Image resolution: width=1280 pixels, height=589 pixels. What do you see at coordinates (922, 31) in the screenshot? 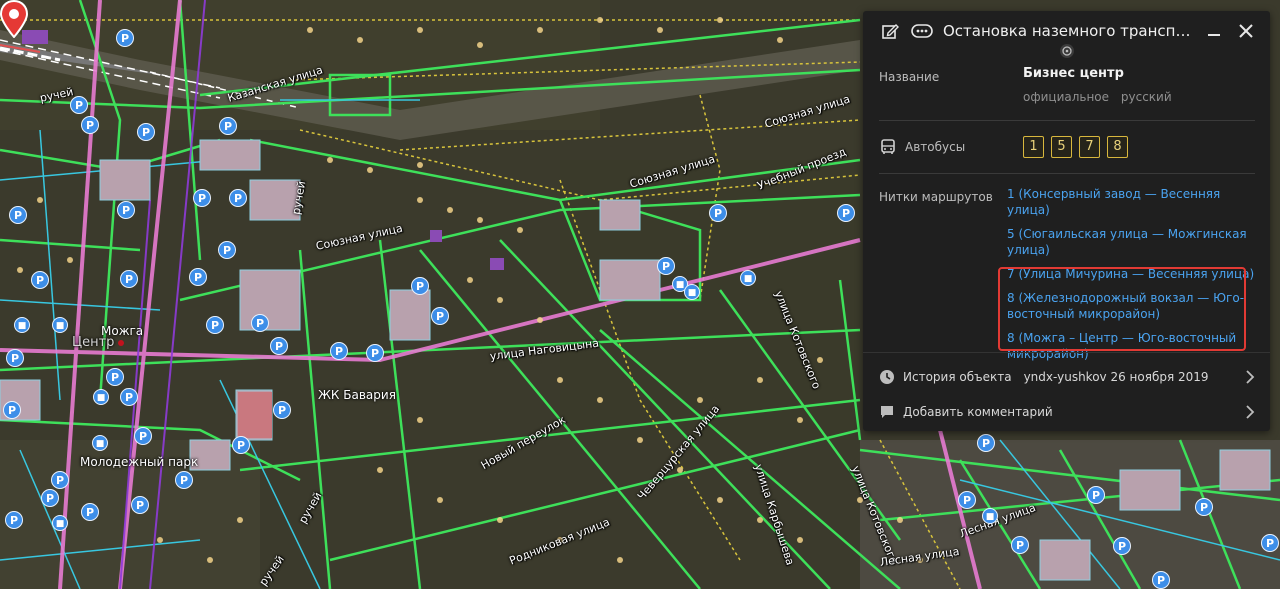
I see `more-icon` at bounding box center [922, 31].